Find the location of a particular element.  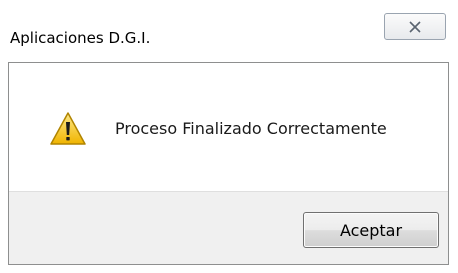

dialog-message: Proceso Finalizado Correctamente is located at coordinates (251, 128).